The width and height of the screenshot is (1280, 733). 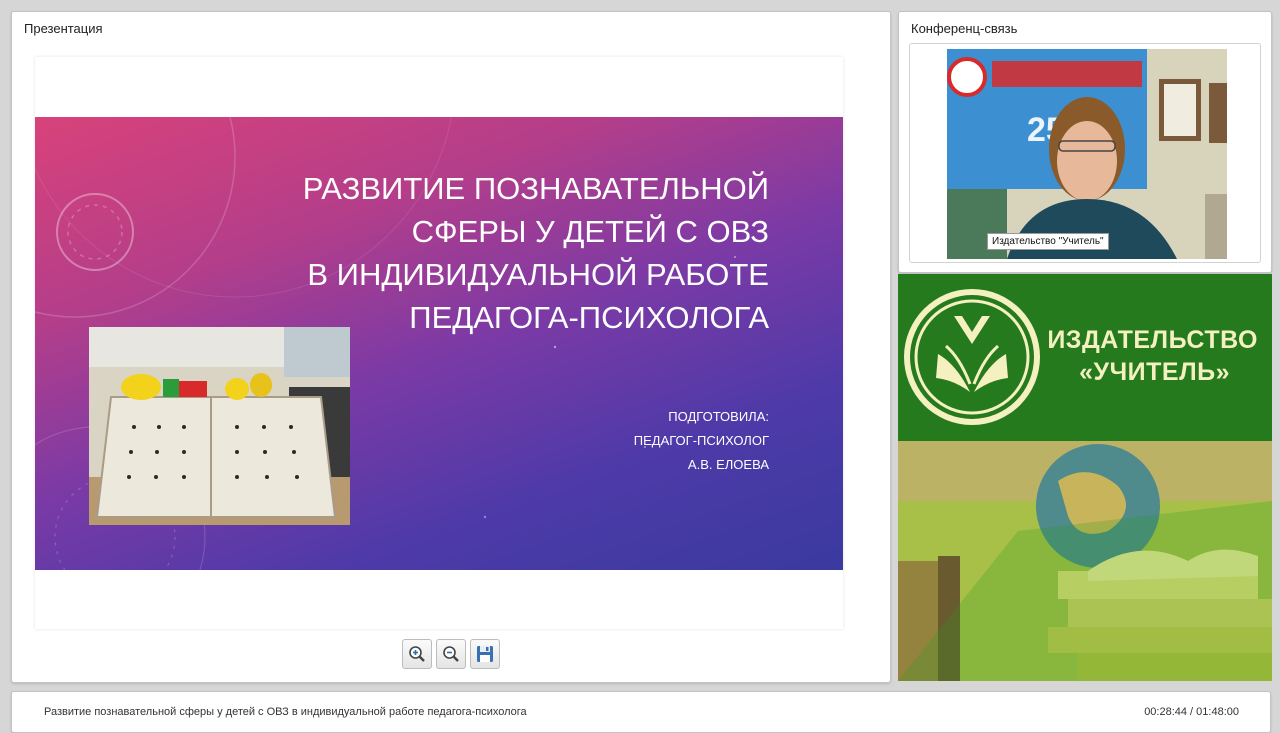 I want to click on books-globe-image, so click(x=1085, y=561).